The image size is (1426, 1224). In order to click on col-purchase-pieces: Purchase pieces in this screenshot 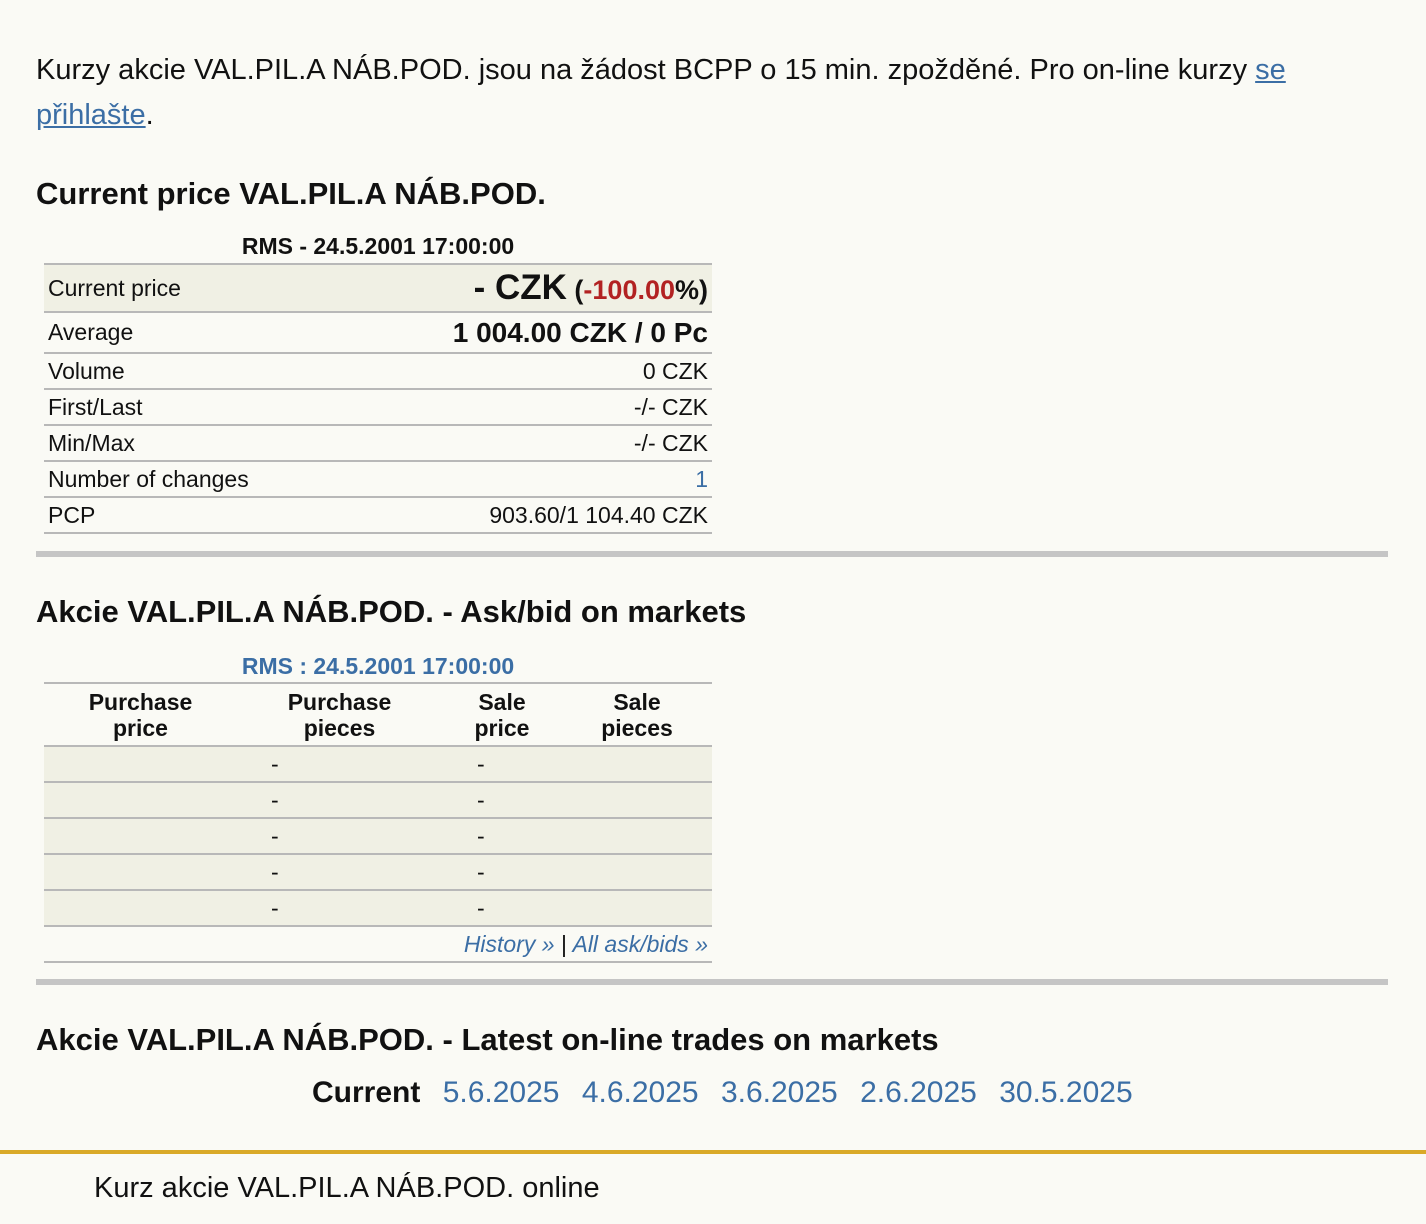, I will do `click(339, 714)`.